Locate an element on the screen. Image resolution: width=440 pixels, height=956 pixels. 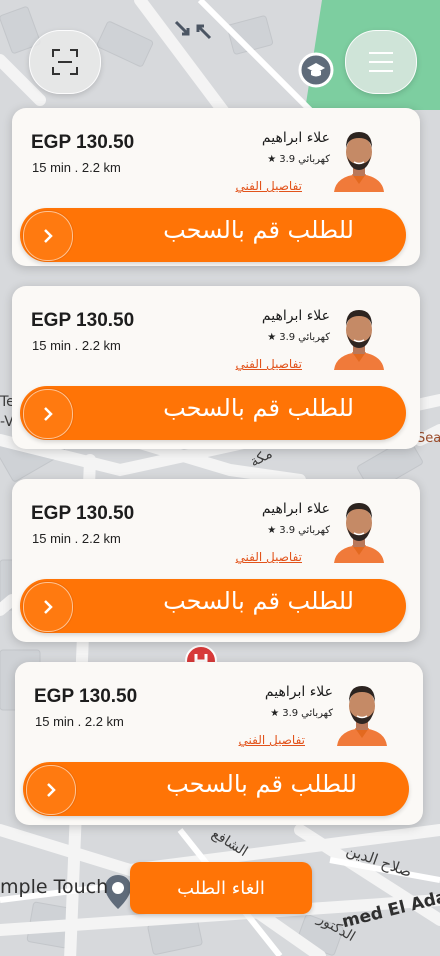
scan-frame-icon is located at coordinates (65, 62).